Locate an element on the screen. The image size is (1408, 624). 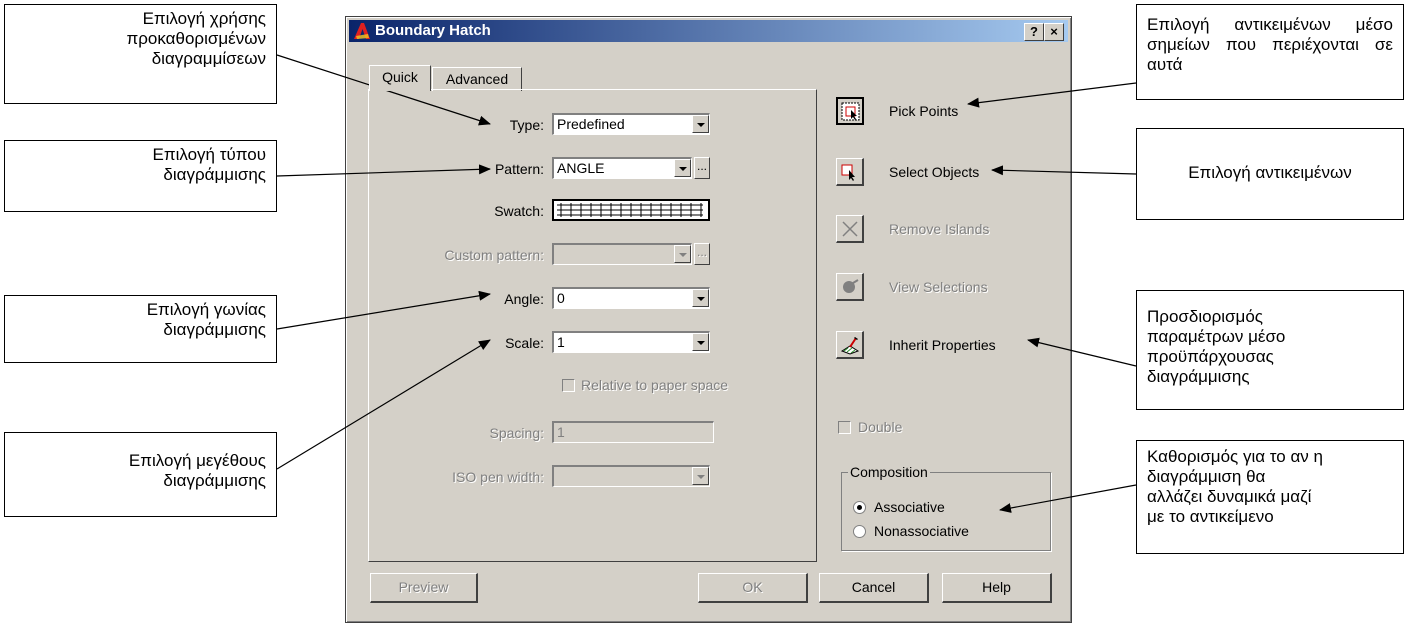
tab-quick: Quick is located at coordinates (400, 78).